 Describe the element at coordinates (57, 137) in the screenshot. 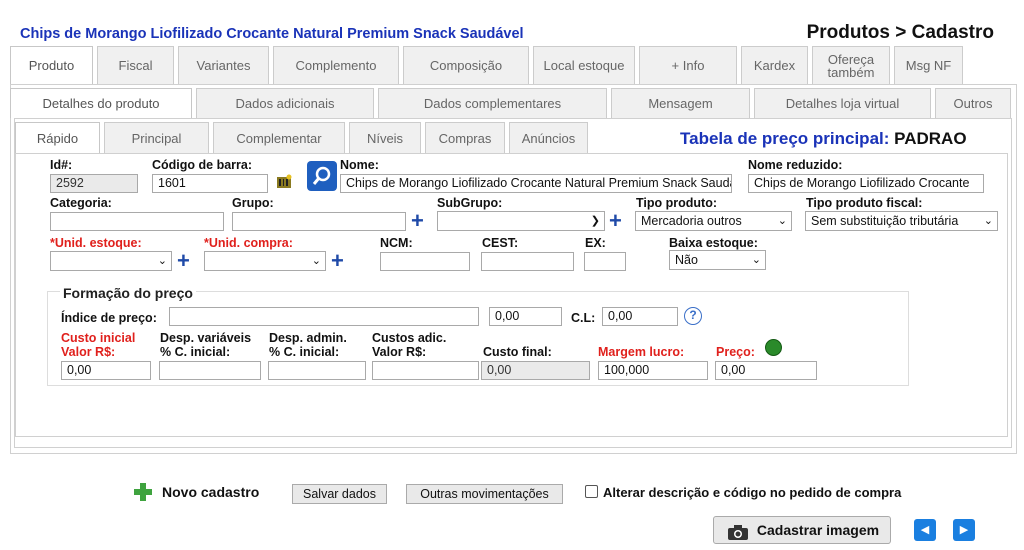

I see `tab-rapido: Rápido` at that location.